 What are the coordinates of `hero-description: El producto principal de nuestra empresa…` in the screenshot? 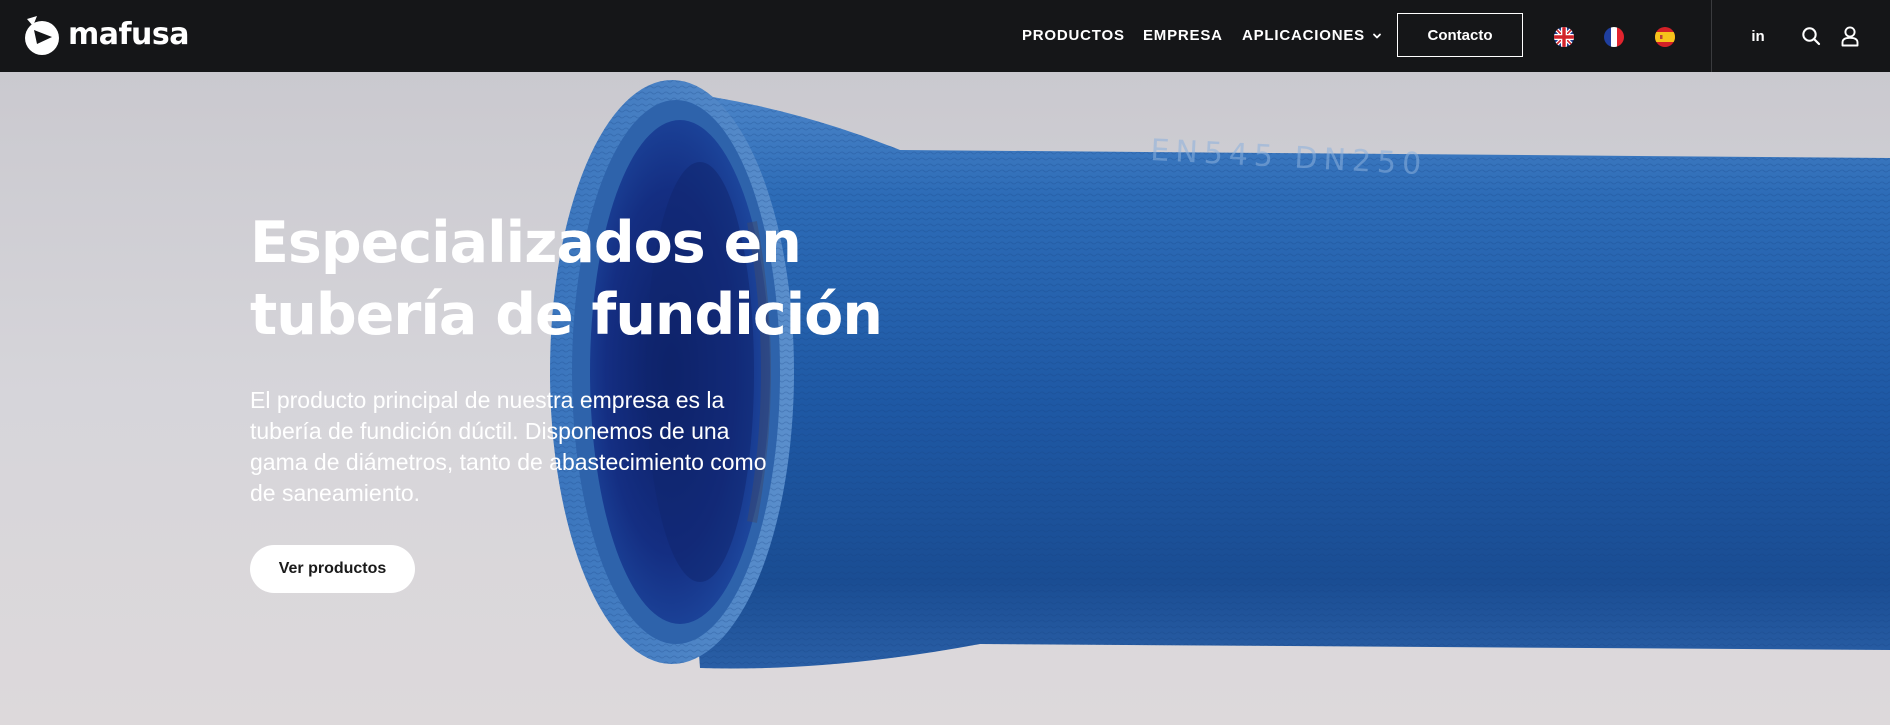 It's located at (508, 446).